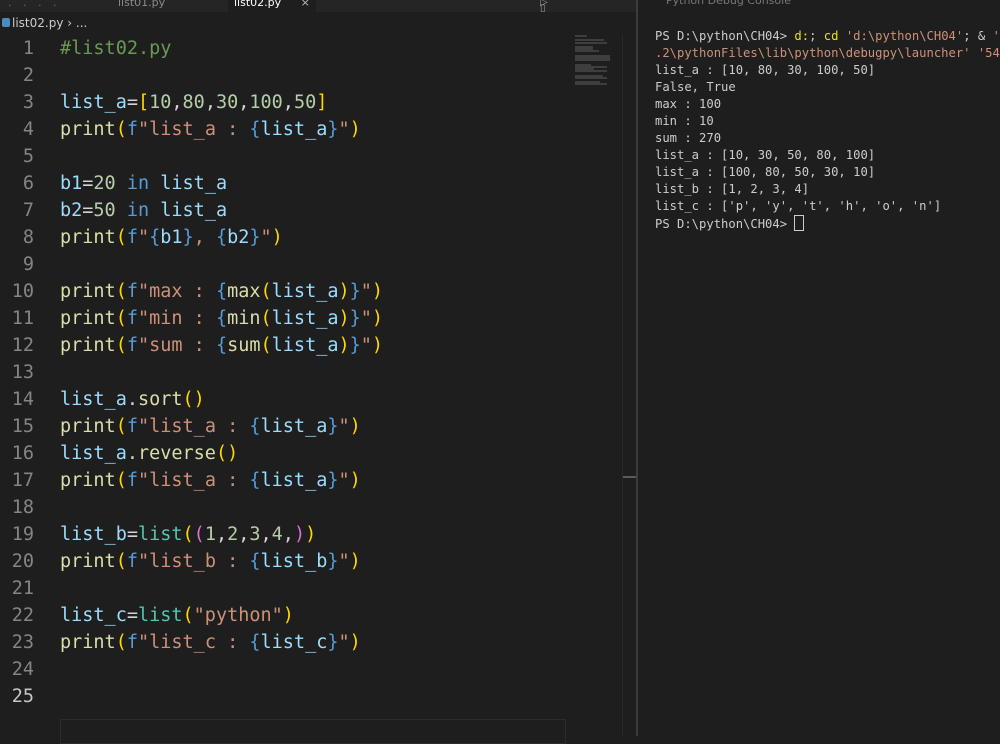 This screenshot has width=1000, height=744. I want to click on code-text: print(f"list_c : {list_c}"), so click(210, 642).